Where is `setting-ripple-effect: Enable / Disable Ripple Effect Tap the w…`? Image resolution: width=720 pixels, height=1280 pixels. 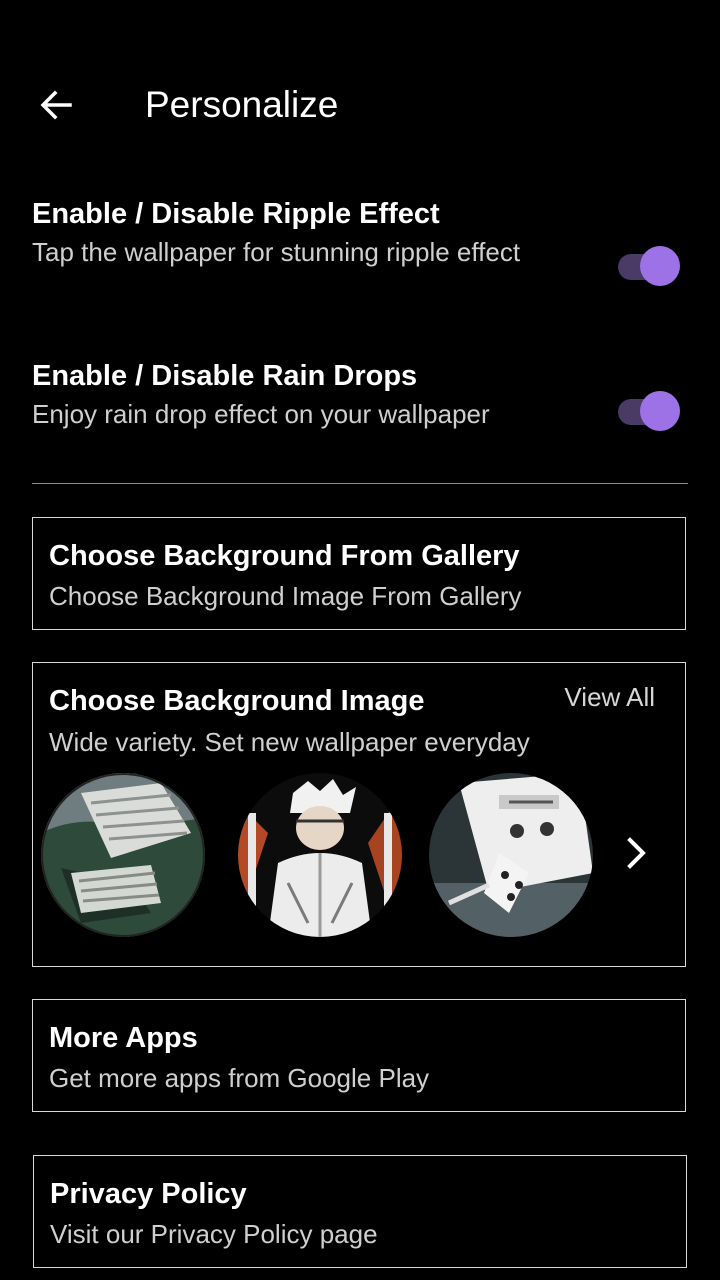 setting-ripple-effect: Enable / Disable Ripple Effect Tap the w… is located at coordinates (360, 252).